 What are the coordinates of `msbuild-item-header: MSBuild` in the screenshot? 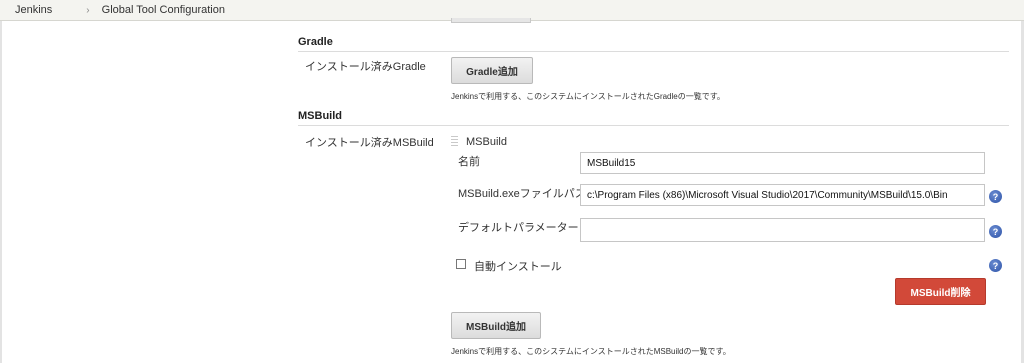 It's located at (486, 142).